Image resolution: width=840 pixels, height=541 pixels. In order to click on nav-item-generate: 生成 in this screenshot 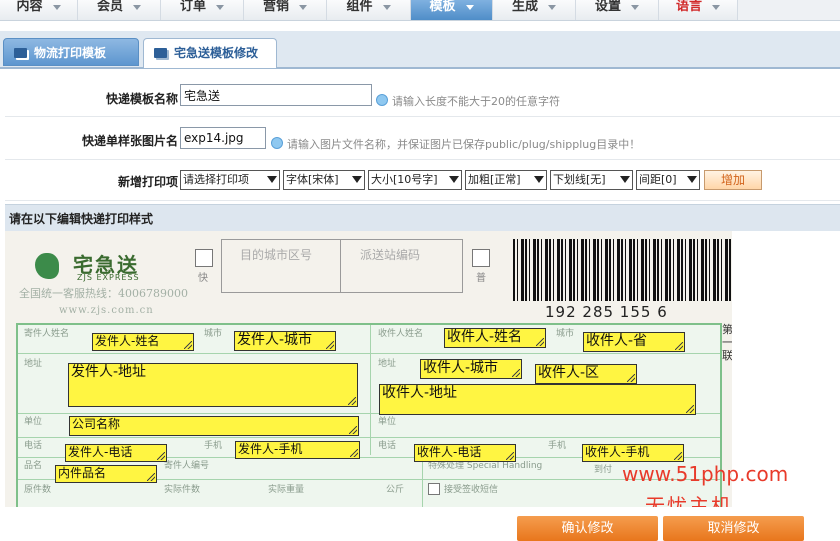, I will do `click(534, 10)`.